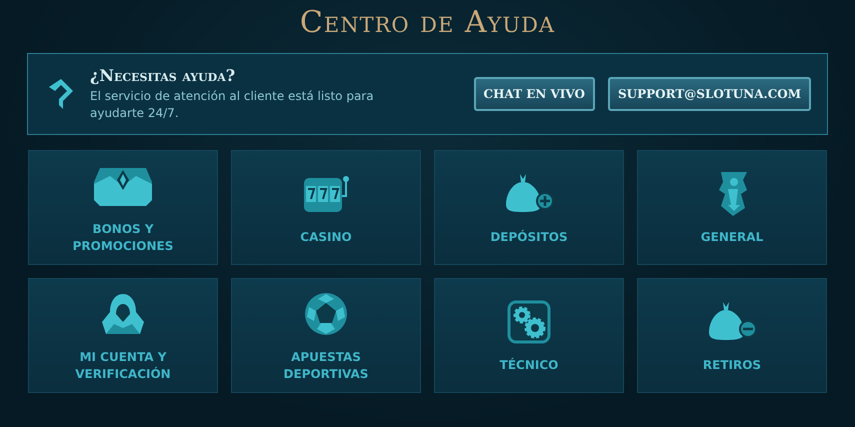 This screenshot has height=427, width=855. I want to click on category-label: BONOS Y PROMOCIONES, so click(123, 237).